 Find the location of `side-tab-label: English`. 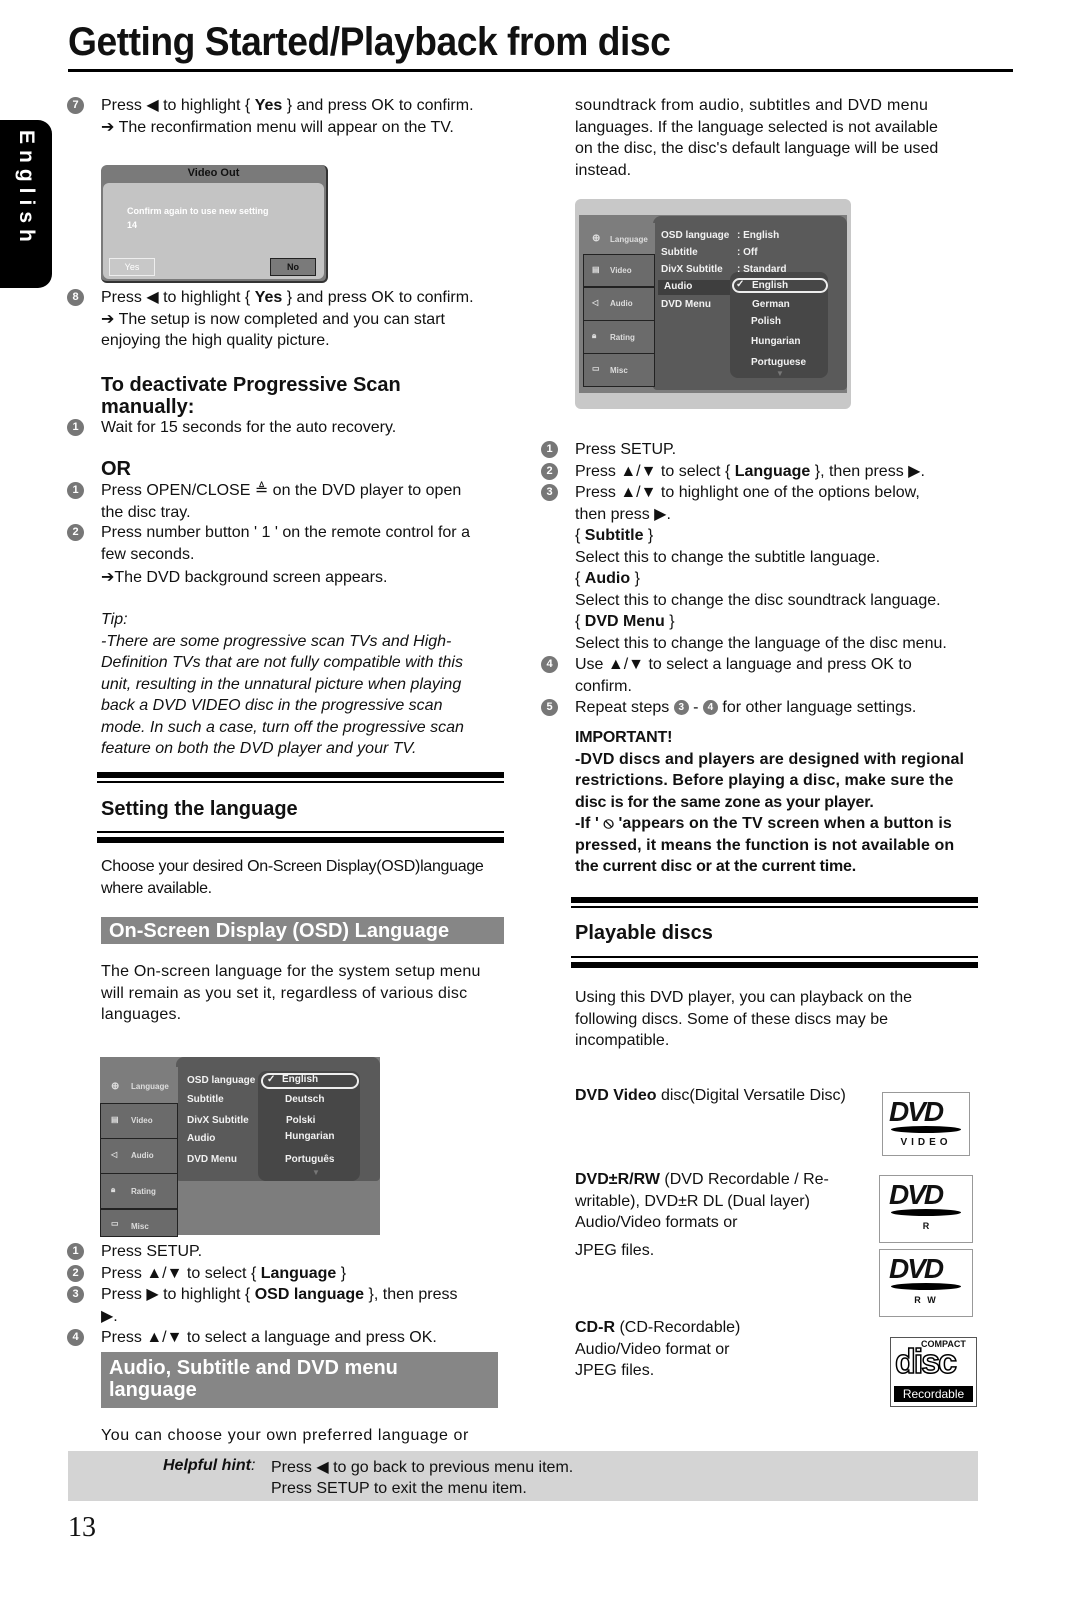

side-tab-label: English is located at coordinates (26, 189).